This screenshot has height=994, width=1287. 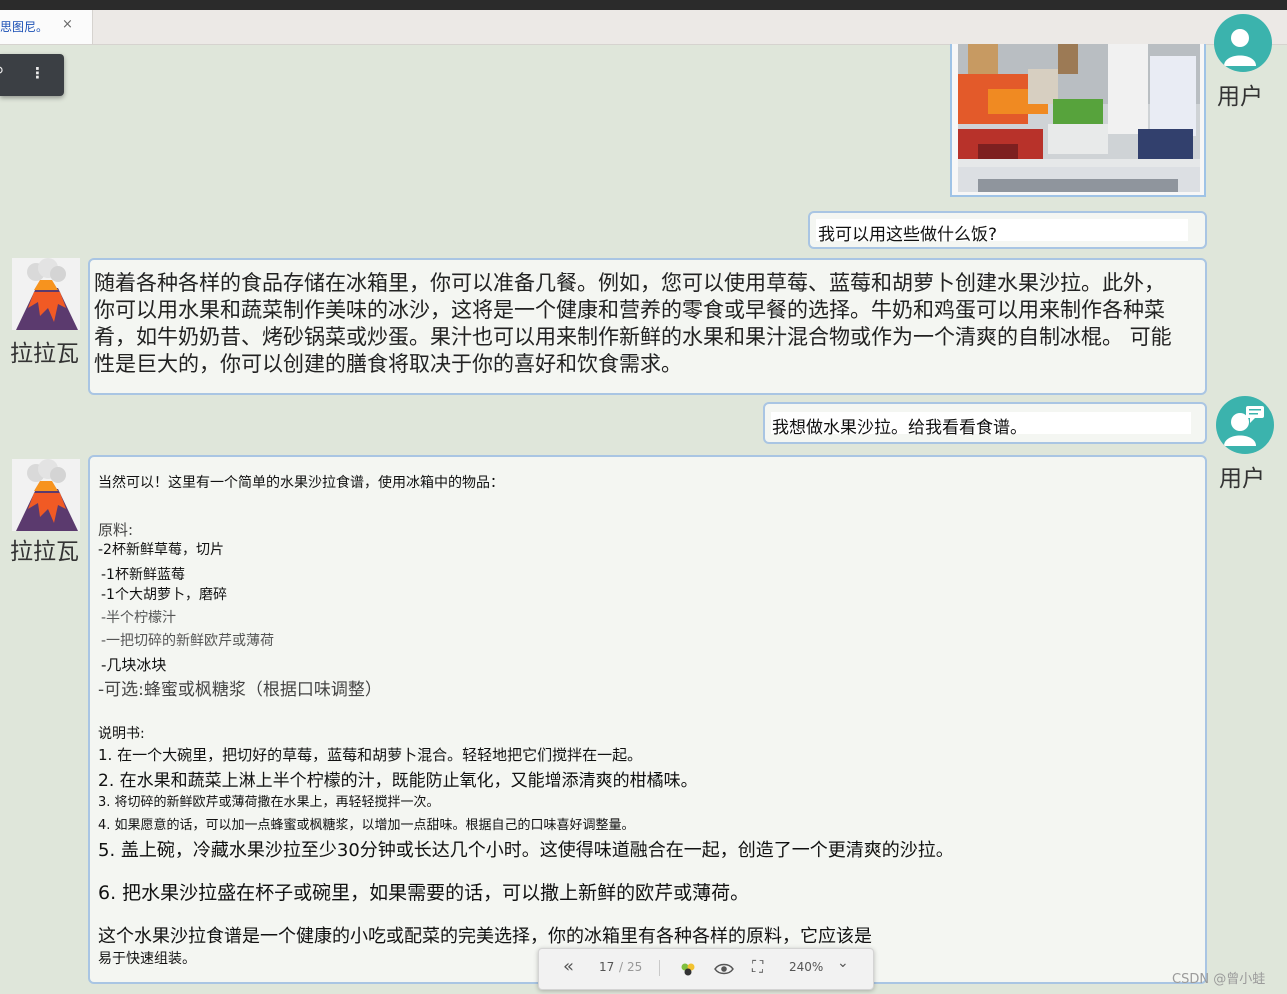 I want to click on user-message-bubble: 我想做水果沙拉。给我看看食谱。, so click(x=985, y=423).